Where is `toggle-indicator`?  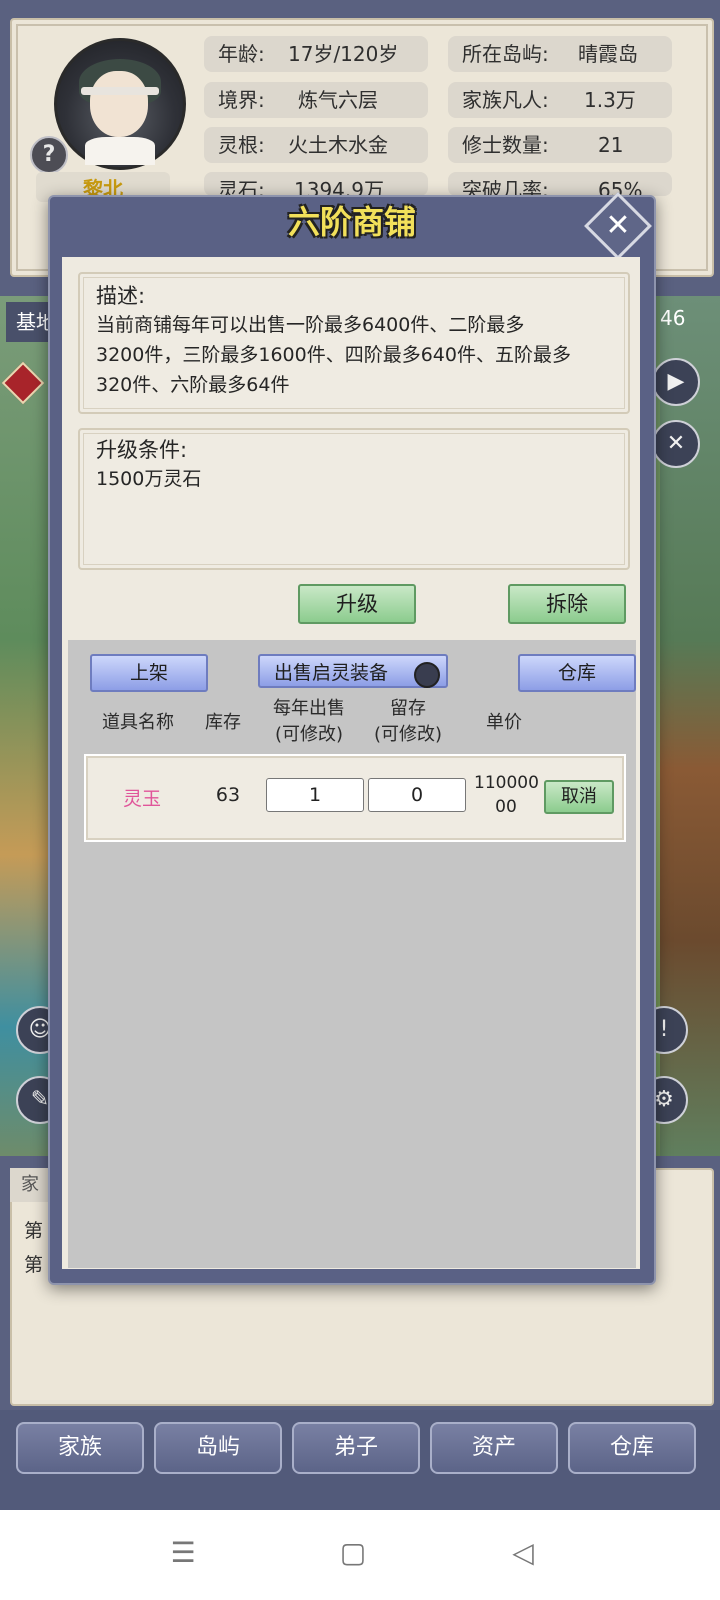
toggle-indicator is located at coordinates (427, 675).